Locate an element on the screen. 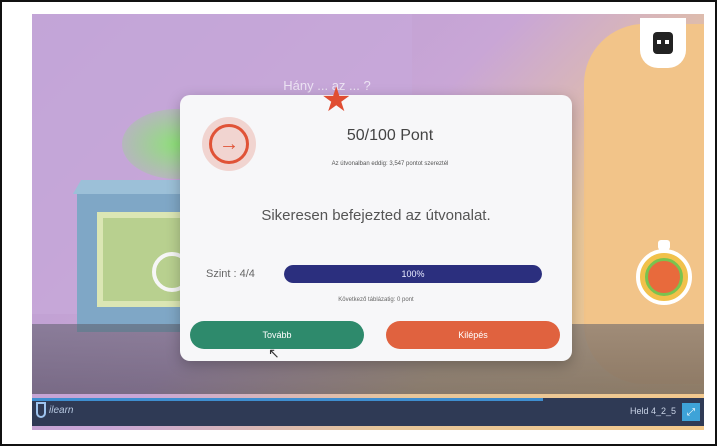 The image size is (717, 446). success-message: Sikeresen befejezted az útvonalat. is located at coordinates (376, 215).